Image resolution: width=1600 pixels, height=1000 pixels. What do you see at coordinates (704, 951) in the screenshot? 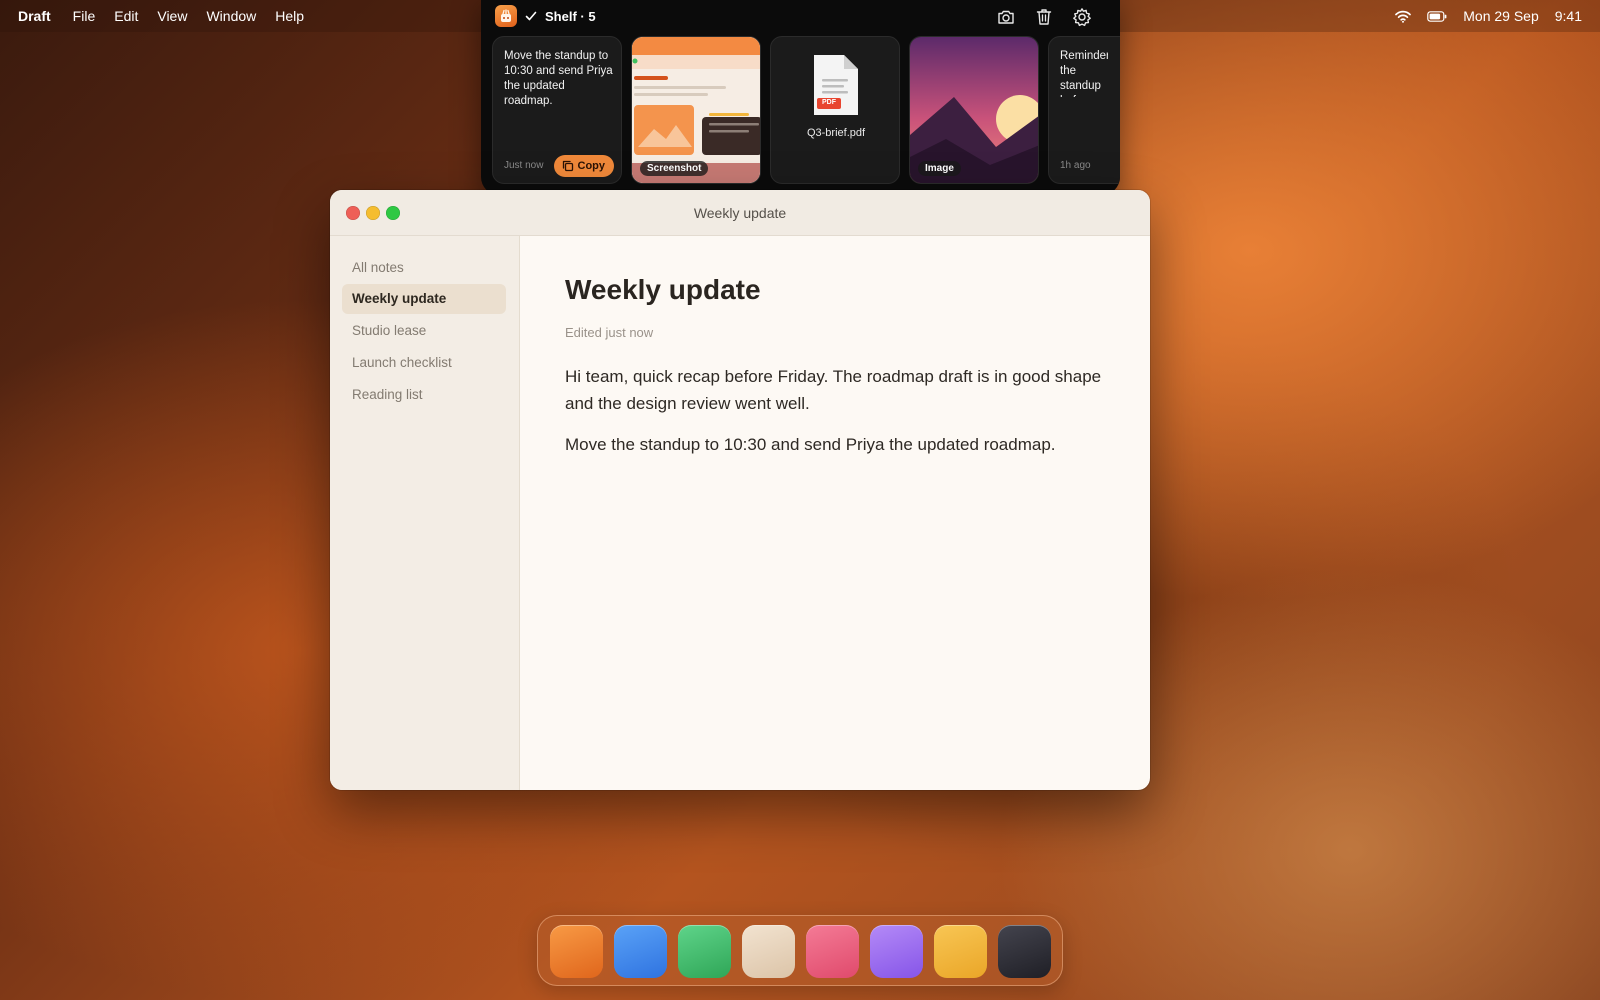
I see `dock-app-green` at bounding box center [704, 951].